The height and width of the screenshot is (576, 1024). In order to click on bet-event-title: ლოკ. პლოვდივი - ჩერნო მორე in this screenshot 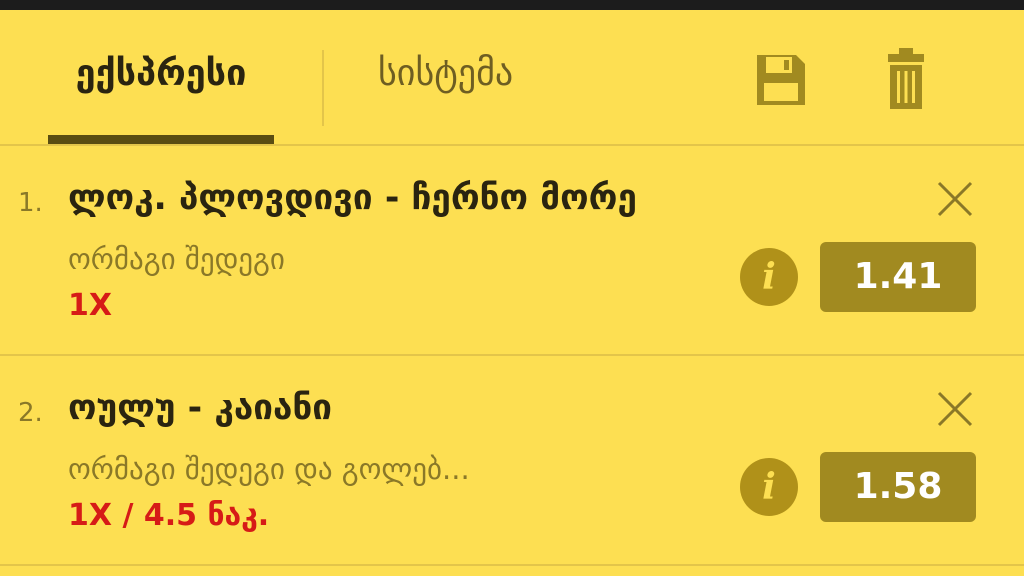, I will do `click(352, 198)`.